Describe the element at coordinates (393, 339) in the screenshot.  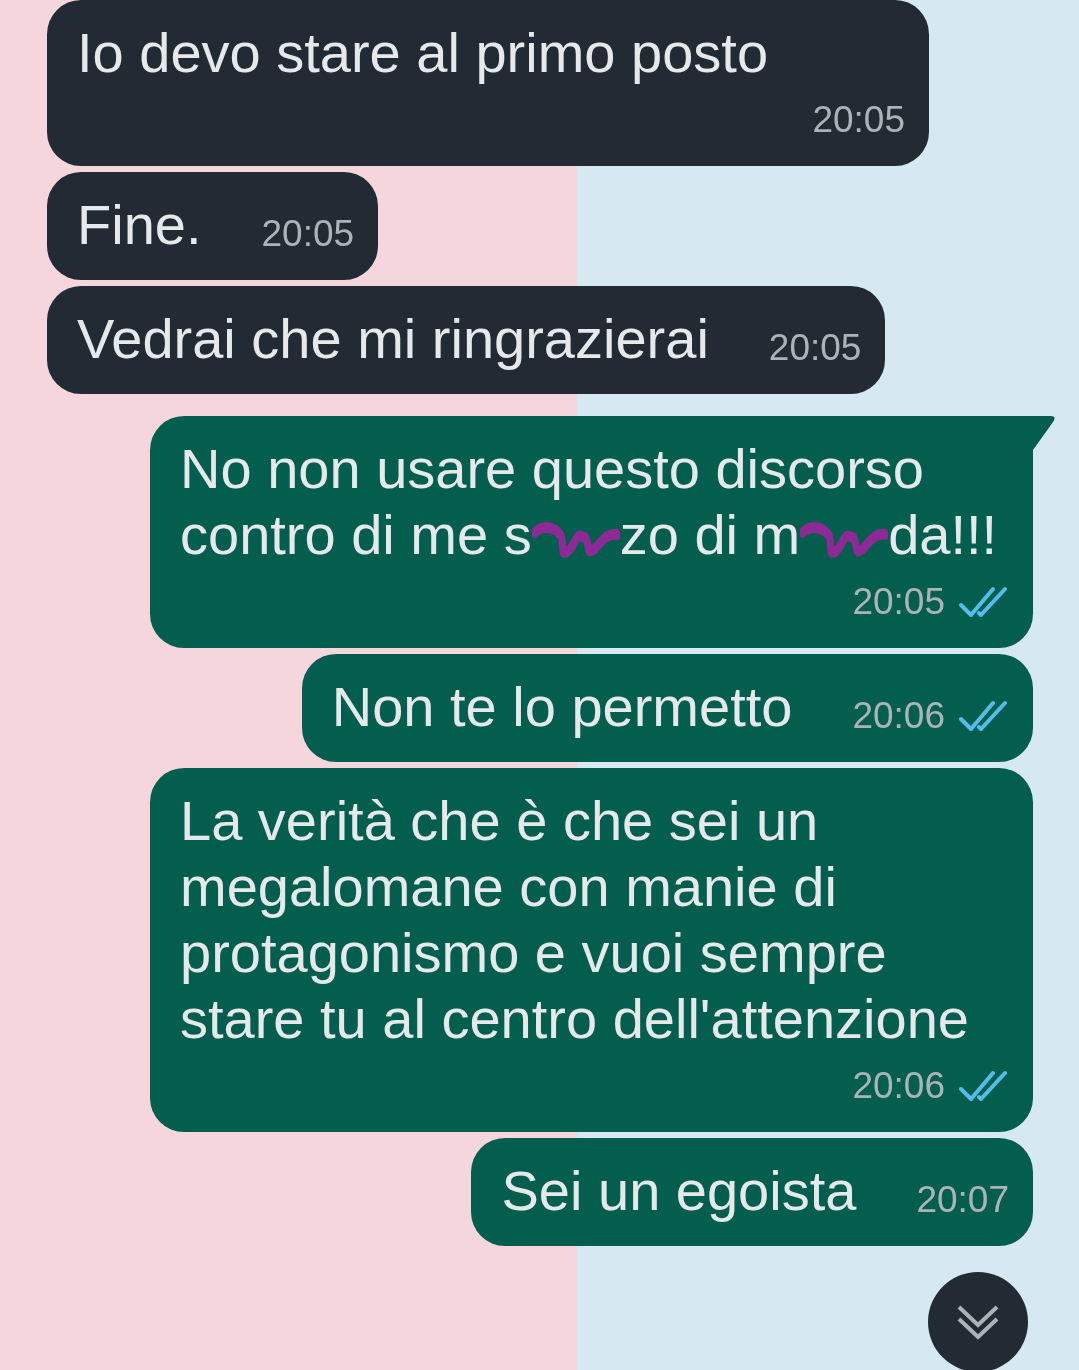
I see `message-text: Vedrai che mi ringrazierai` at that location.